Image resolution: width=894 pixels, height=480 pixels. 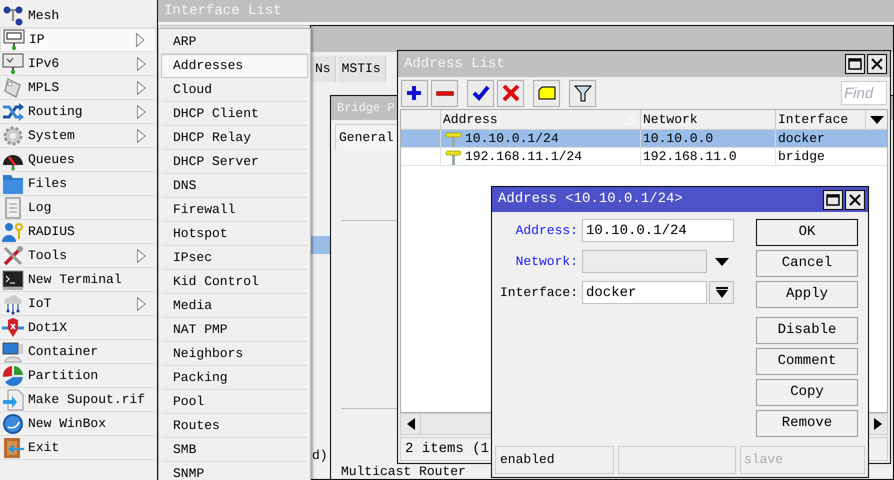 What do you see at coordinates (234, 402) in the screenshot?
I see `menu-item: Pool` at bounding box center [234, 402].